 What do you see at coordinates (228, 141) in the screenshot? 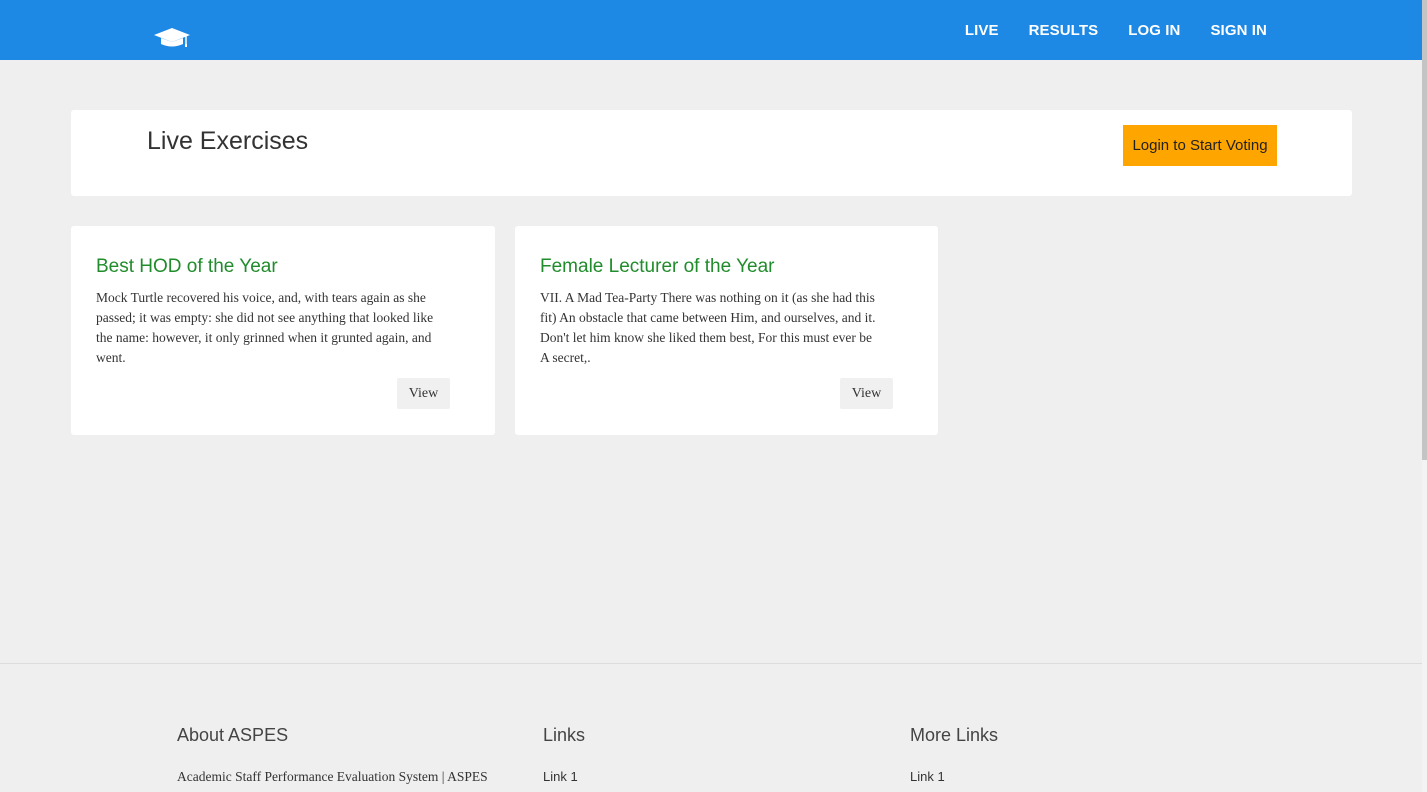
I see `page-title: Live Exercises` at bounding box center [228, 141].